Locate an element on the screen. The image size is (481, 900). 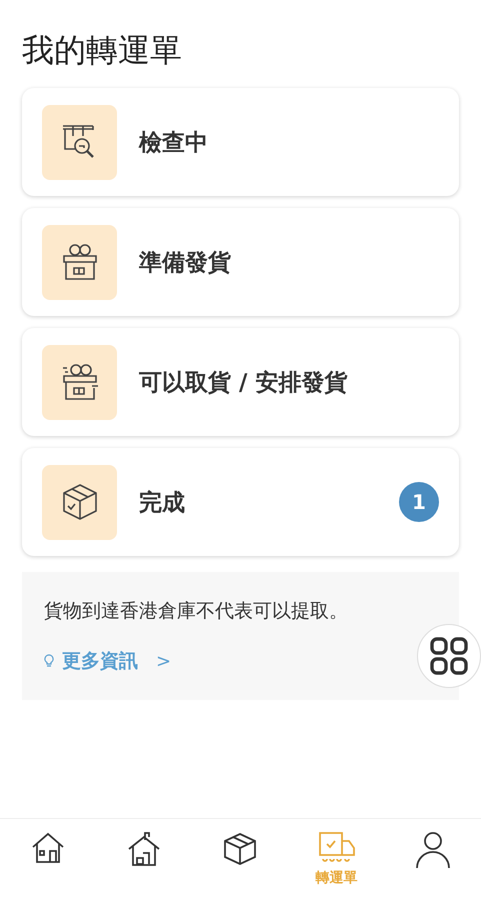
status-card: 檢查中 is located at coordinates (240, 142).